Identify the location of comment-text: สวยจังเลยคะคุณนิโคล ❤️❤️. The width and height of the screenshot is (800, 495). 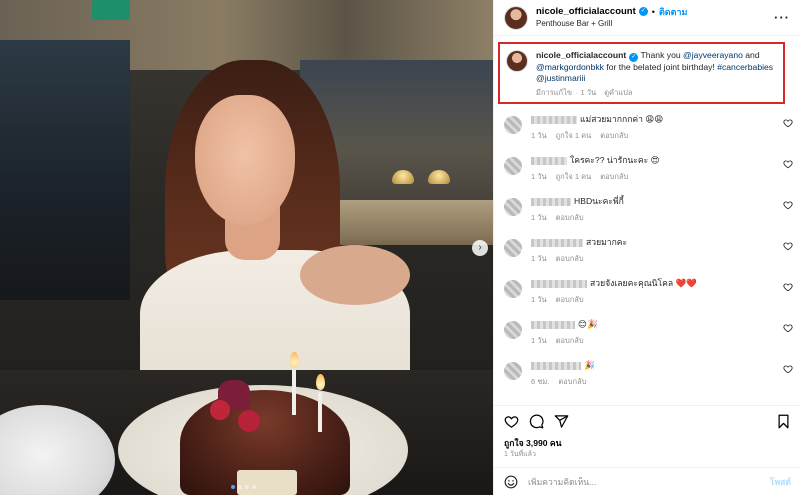
(643, 283).